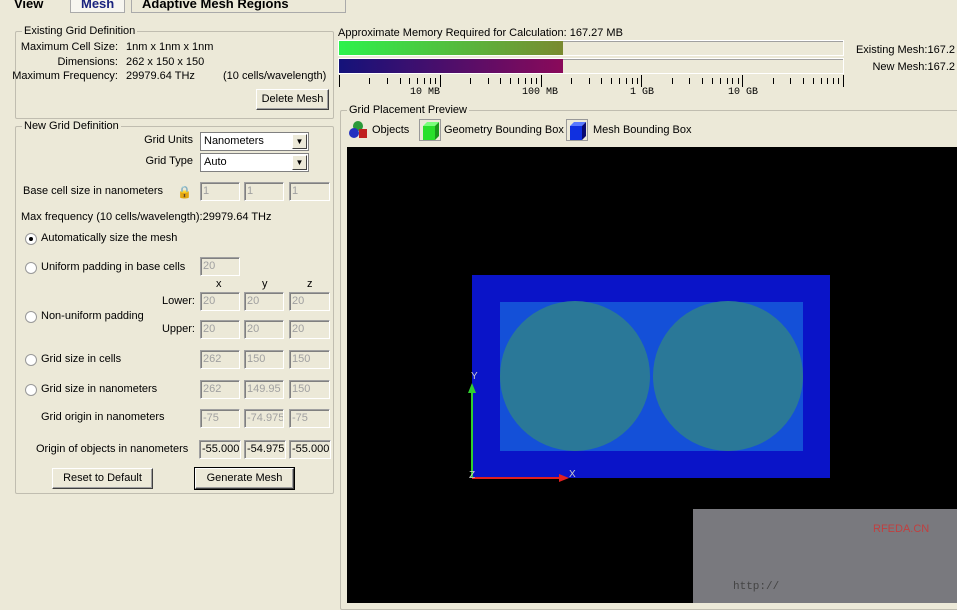  I want to click on grid-cells-y: 150, so click(264, 359).